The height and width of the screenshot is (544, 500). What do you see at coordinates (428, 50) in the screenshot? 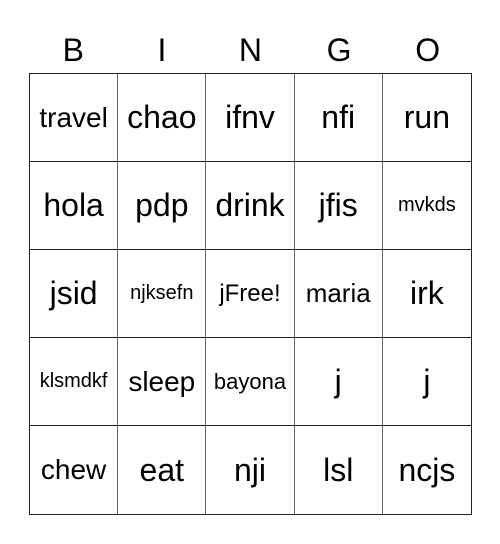
I see `header-letter-o: O` at bounding box center [428, 50].